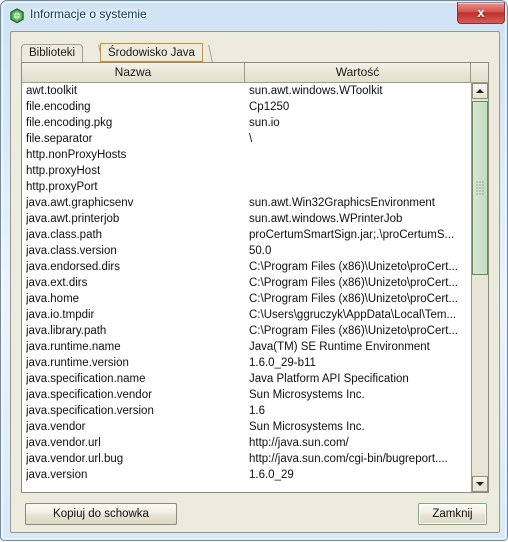 The height and width of the screenshot is (542, 508). I want to click on close-icon: x, so click(481, 12).